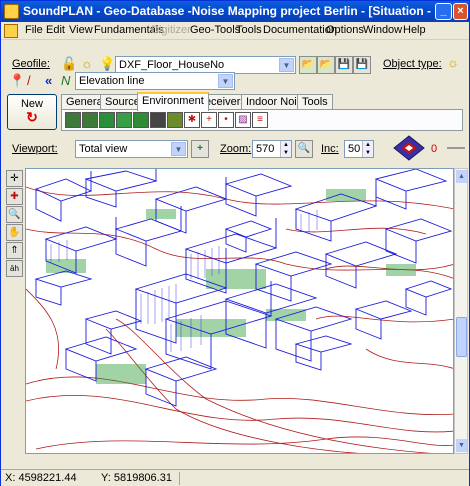 Image resolution: width=470 pixels, height=486 pixels. I want to click on open-geofile-icon: 📂, so click(308, 65).